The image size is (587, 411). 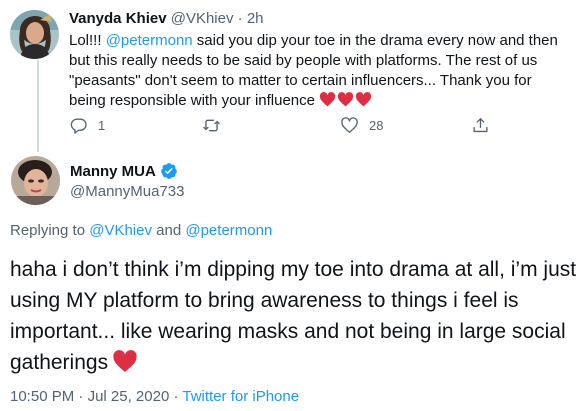 I want to click on author-avatar, so click(x=35, y=180).